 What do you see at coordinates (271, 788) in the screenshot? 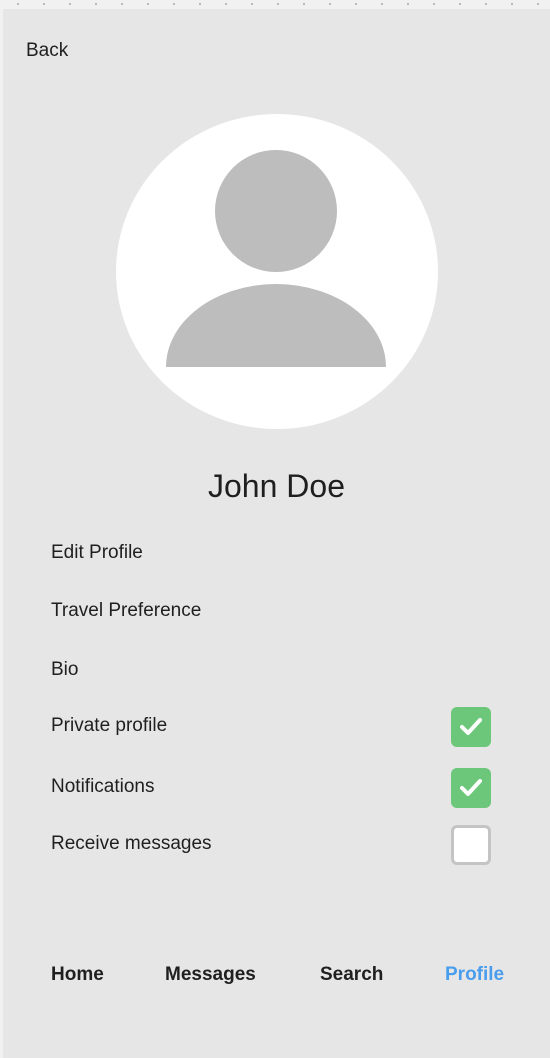
I see `setting-notifications: Notifications` at bounding box center [271, 788].